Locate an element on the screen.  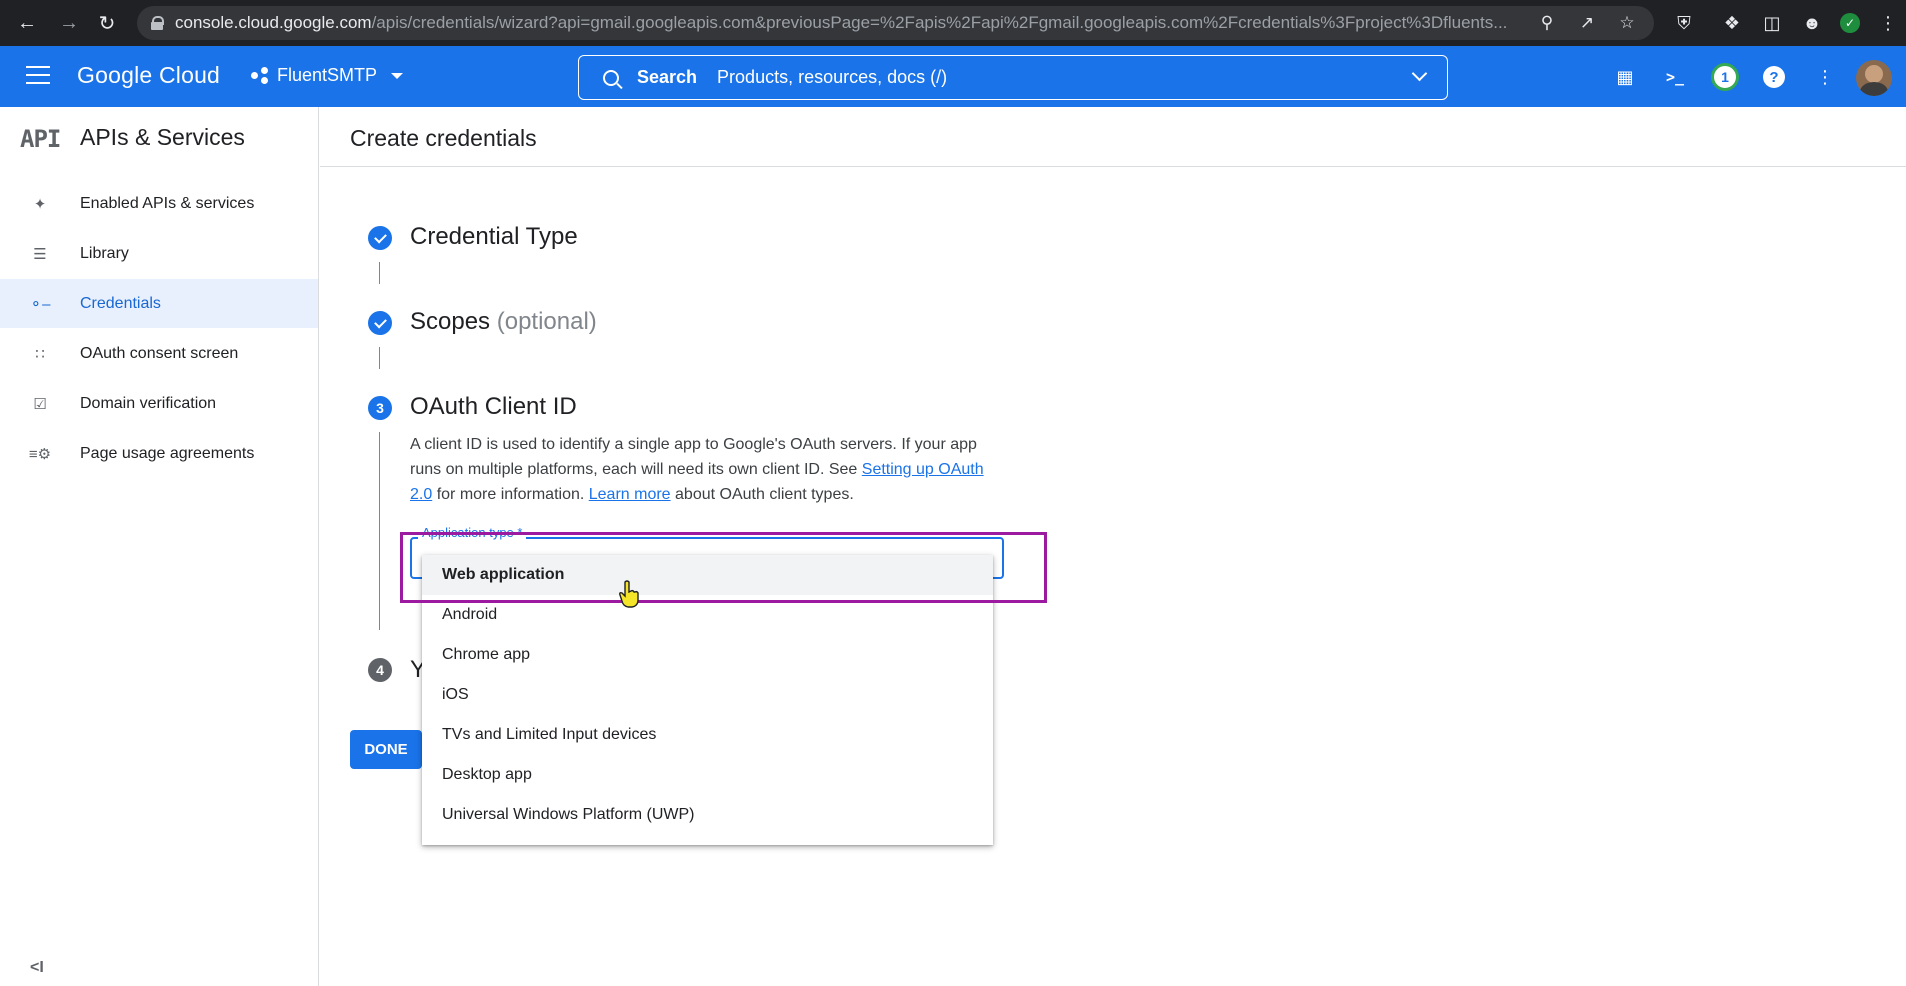
desc-text: about OAuth client types. is located at coordinates (762, 494).